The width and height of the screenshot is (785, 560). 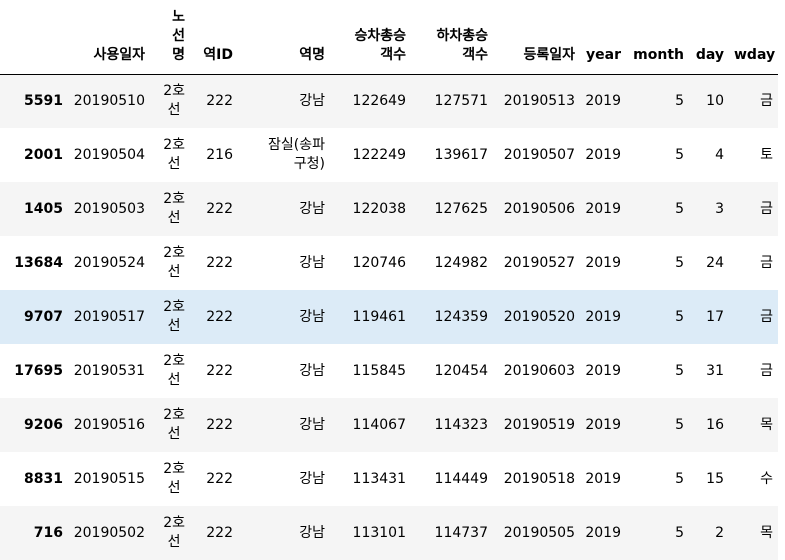 What do you see at coordinates (109, 533) in the screenshot?
I see `cell-date: 20190502` at bounding box center [109, 533].